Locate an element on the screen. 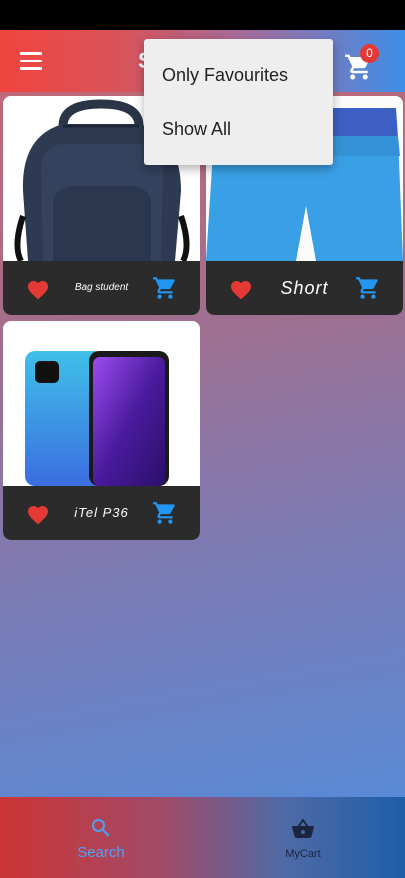  nav-item-search: Search is located at coordinates (101, 837).